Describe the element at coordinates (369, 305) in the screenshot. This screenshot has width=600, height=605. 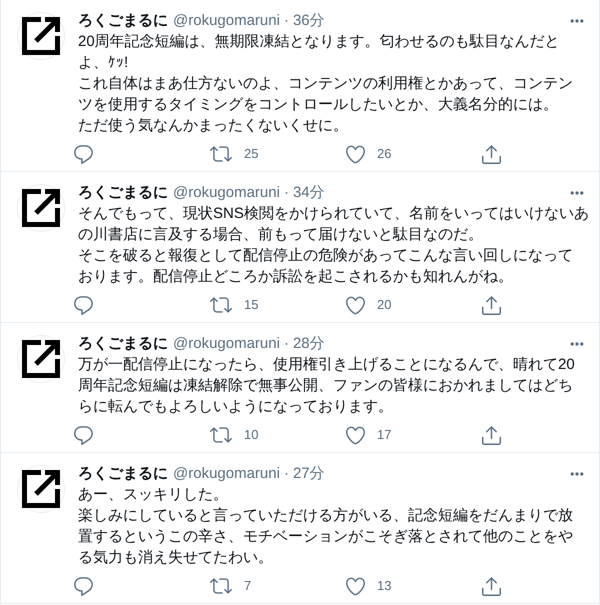
I see `like-button: 20` at that location.